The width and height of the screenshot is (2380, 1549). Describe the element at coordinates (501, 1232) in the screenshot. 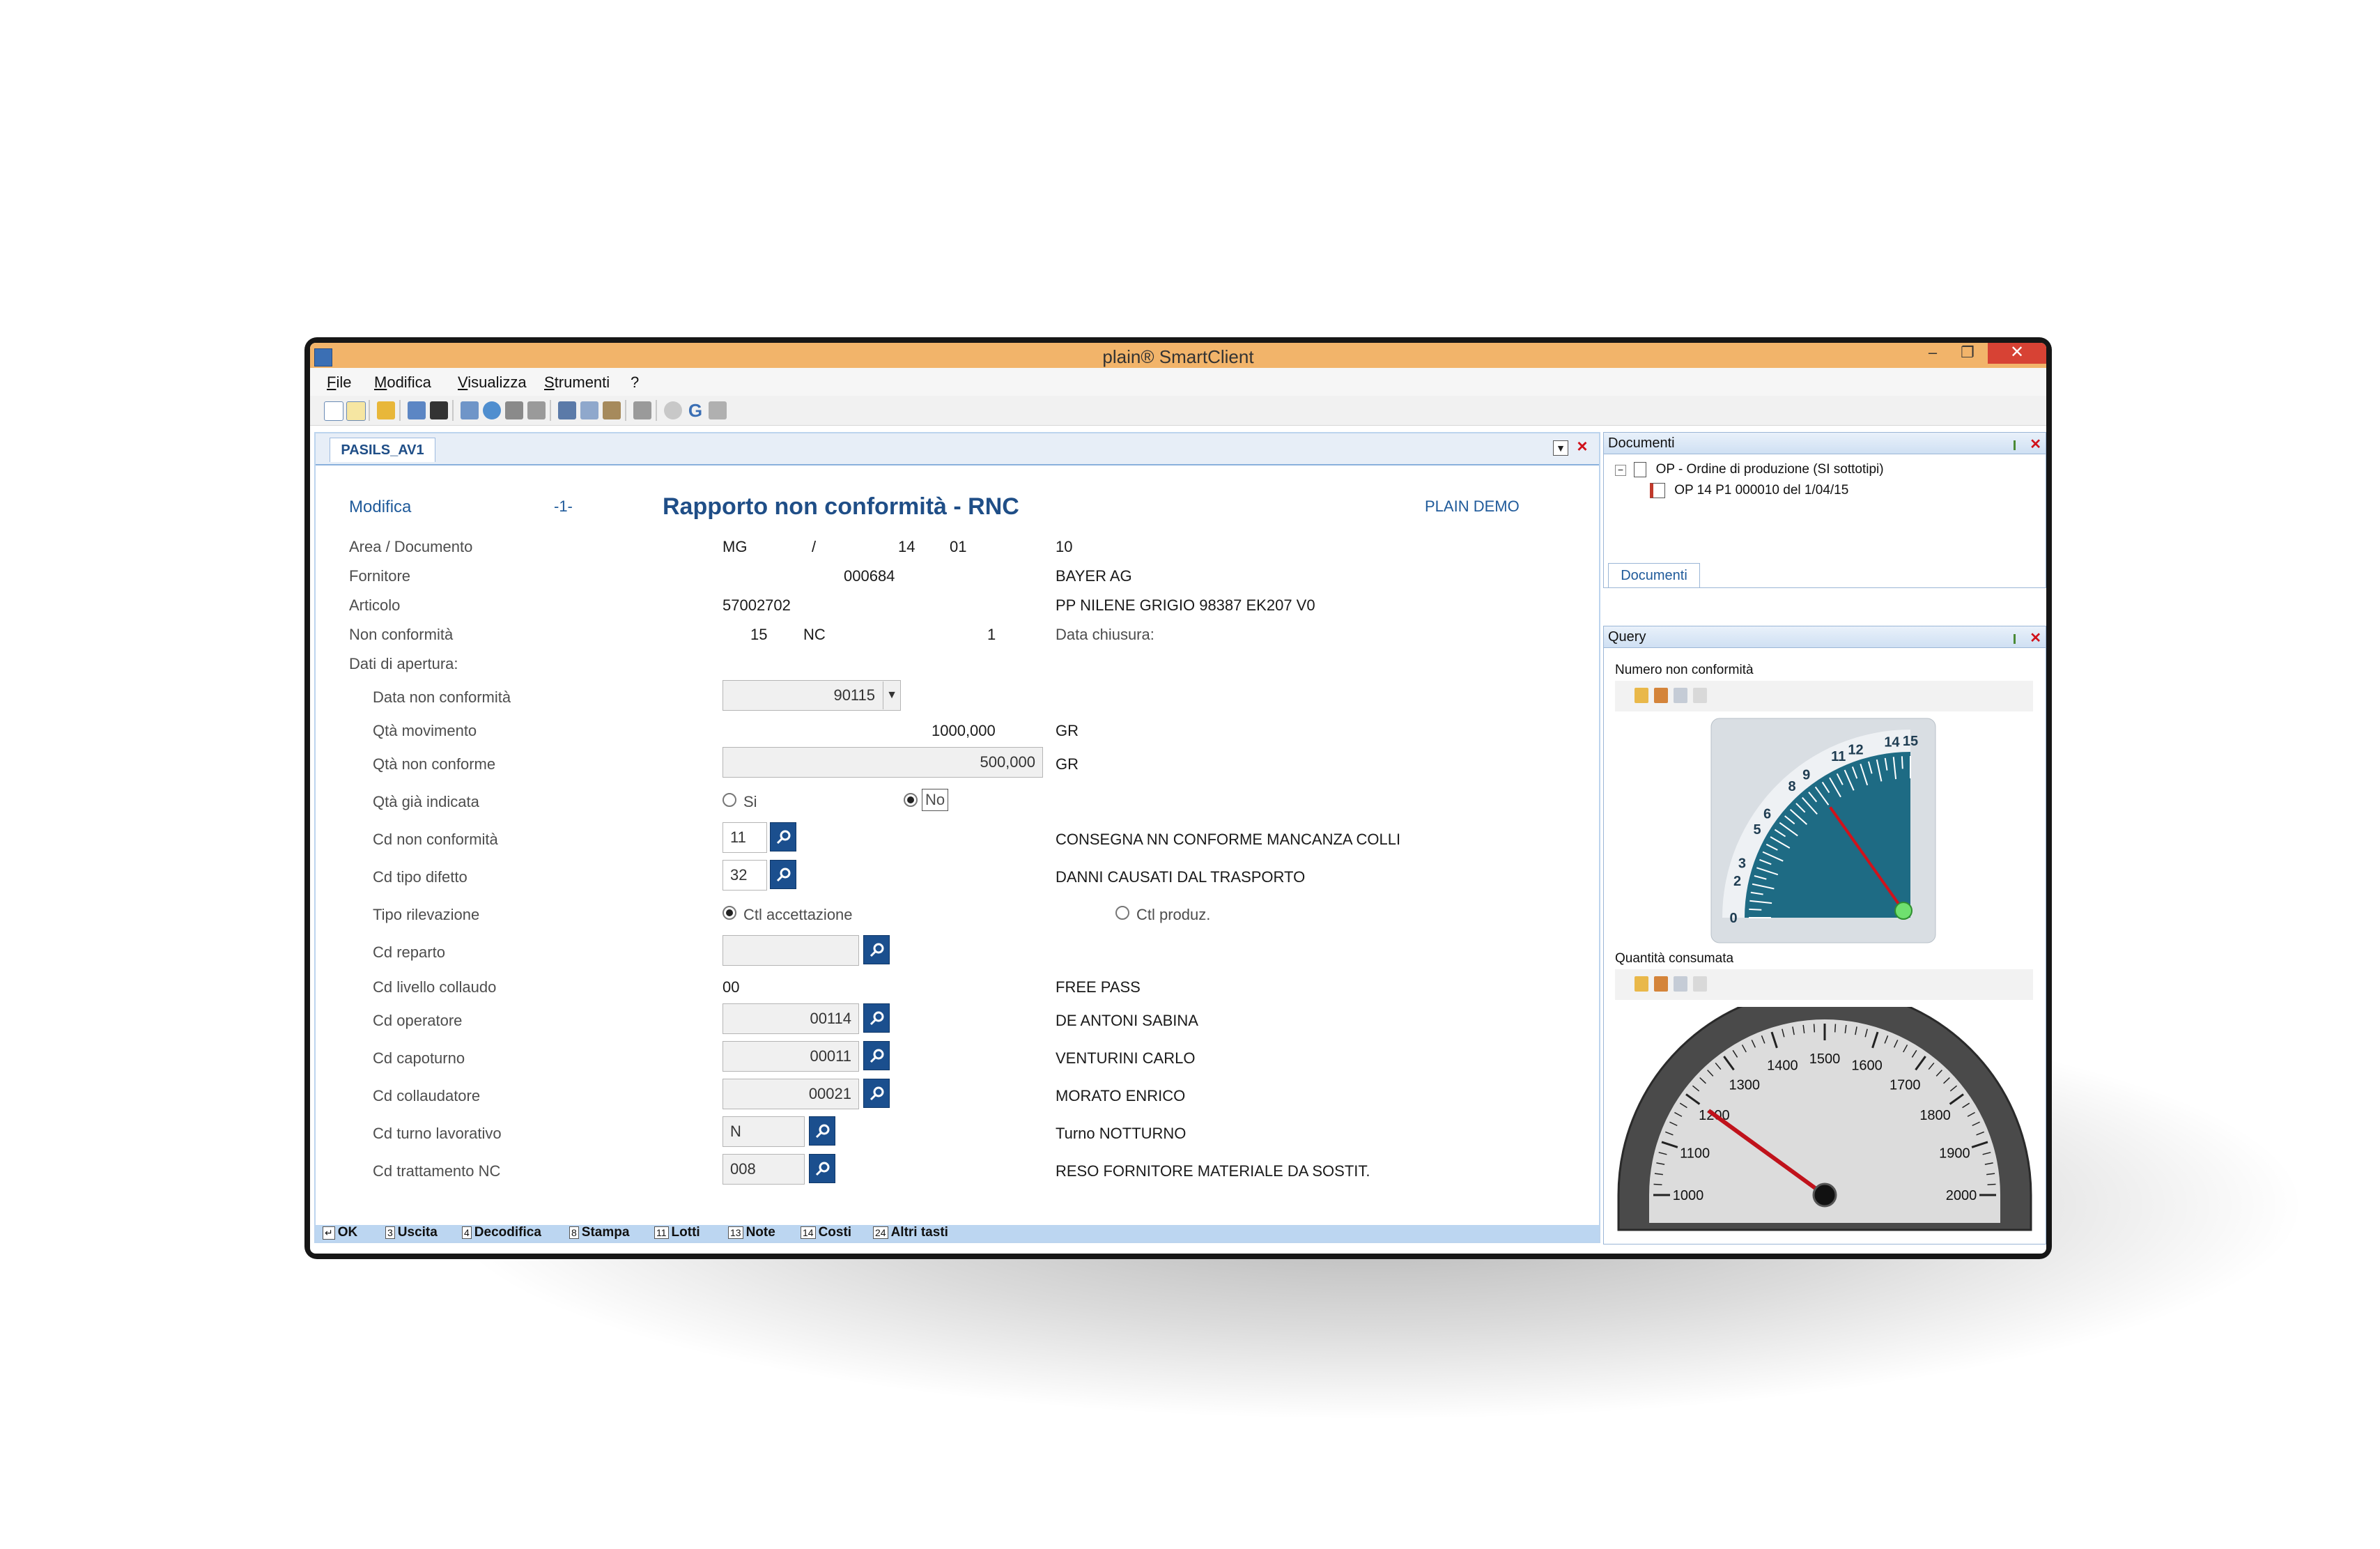

I see `fkey-decodifica: 4 Decodifica` at that location.